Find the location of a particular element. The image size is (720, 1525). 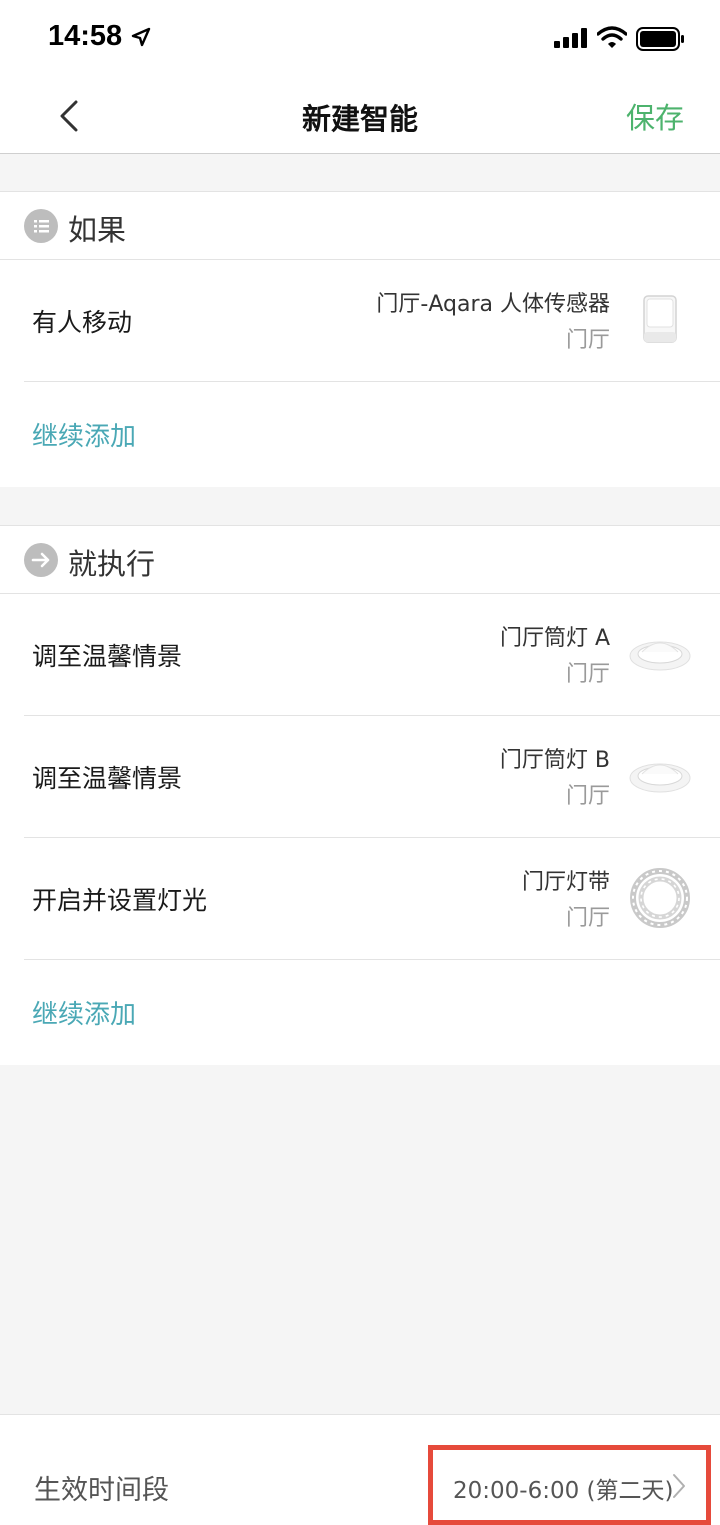

action-row: 调至温馨情景 门厅筒灯 A 门厅 is located at coordinates (372, 655).